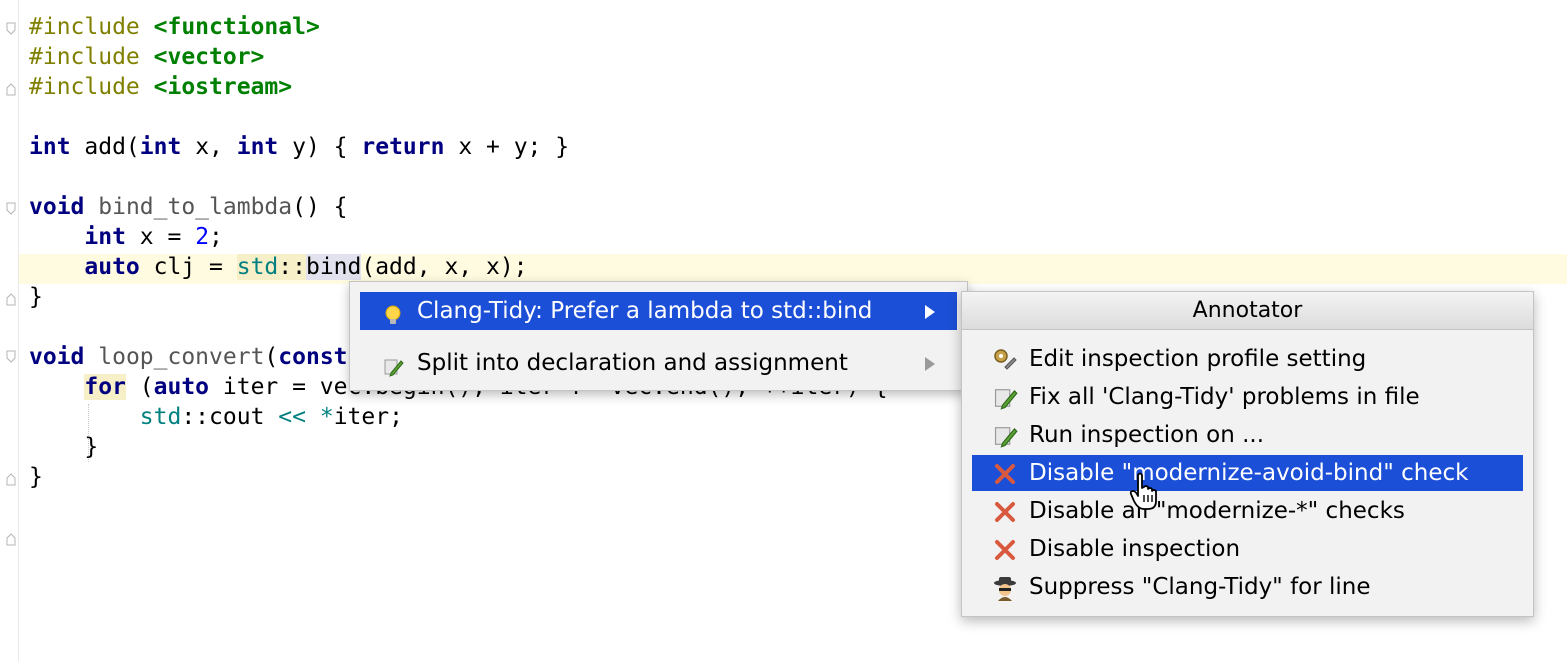  I want to click on code-text: y) {, so click(320, 147).